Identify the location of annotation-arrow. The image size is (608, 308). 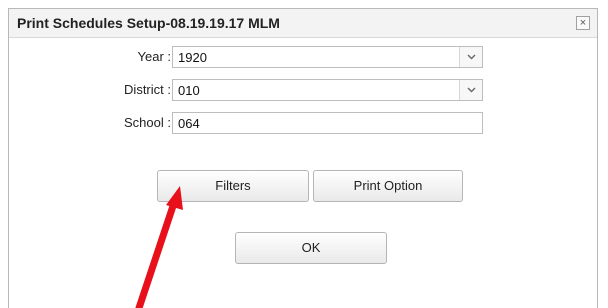
(159, 247).